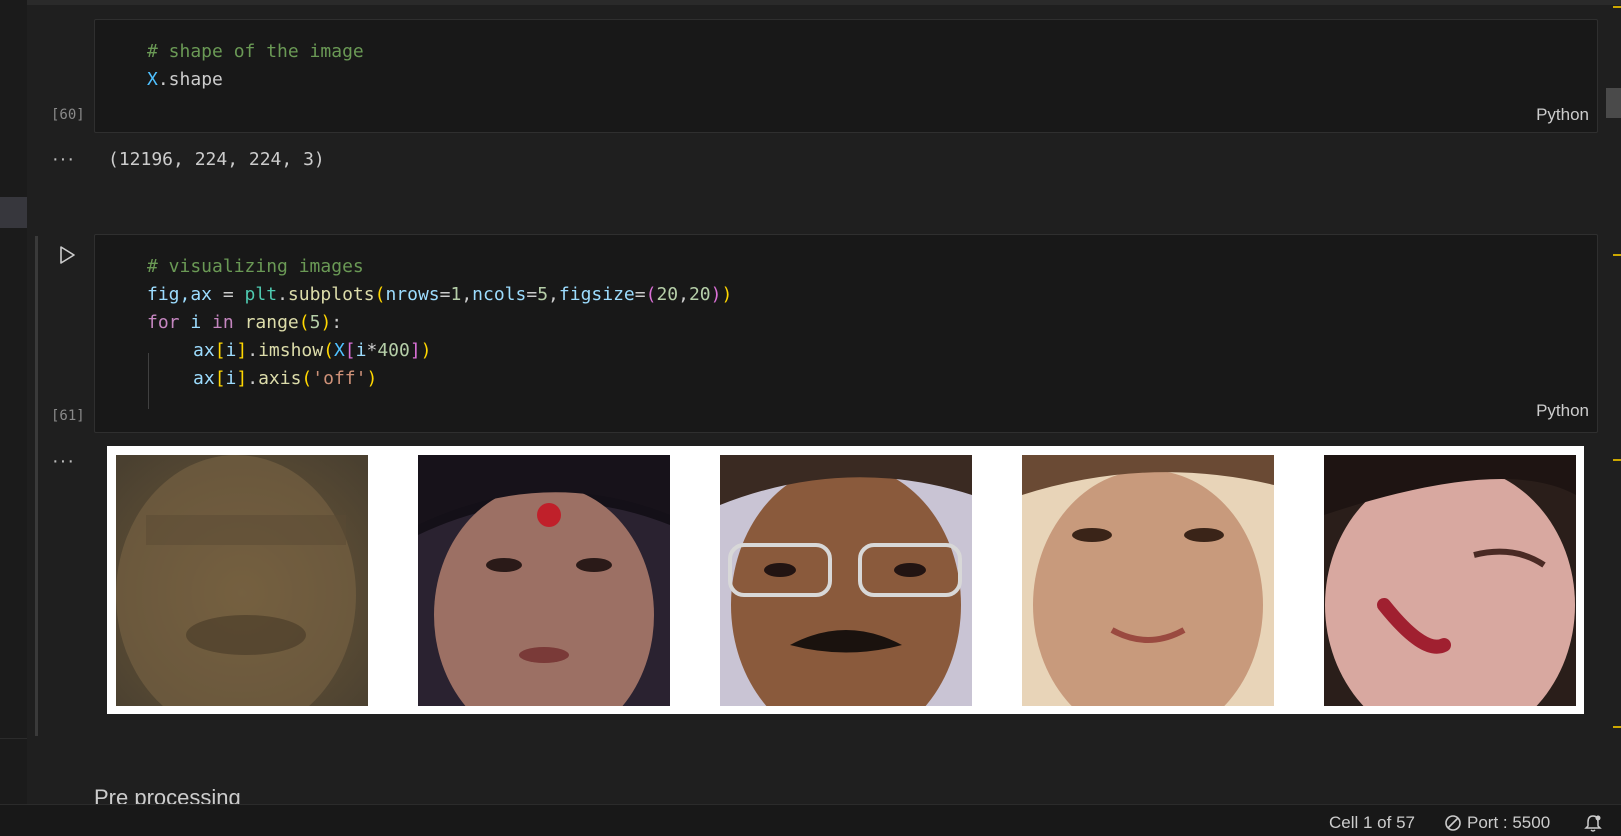  Describe the element at coordinates (1593, 823) in the screenshot. I see `notification-bell-icon` at that location.